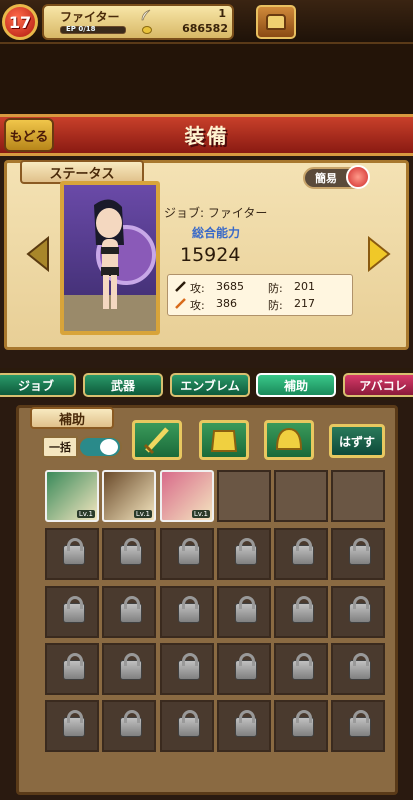 The image size is (413, 800). I want to click on gold-count: 686582, so click(205, 28).